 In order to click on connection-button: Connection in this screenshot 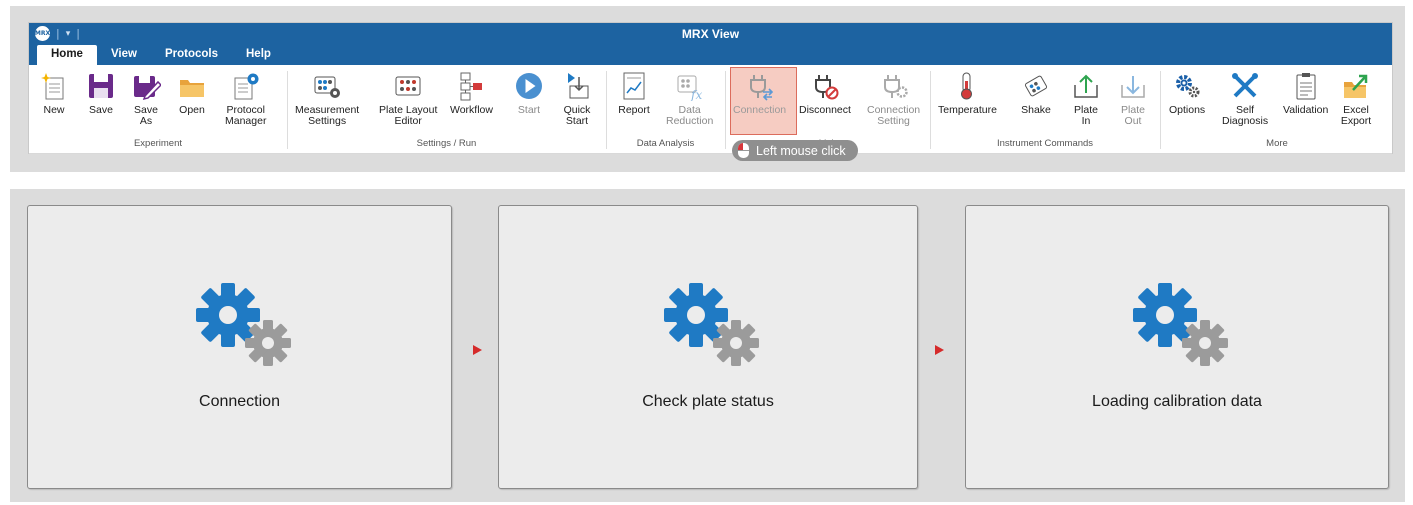, I will do `click(759, 93)`.